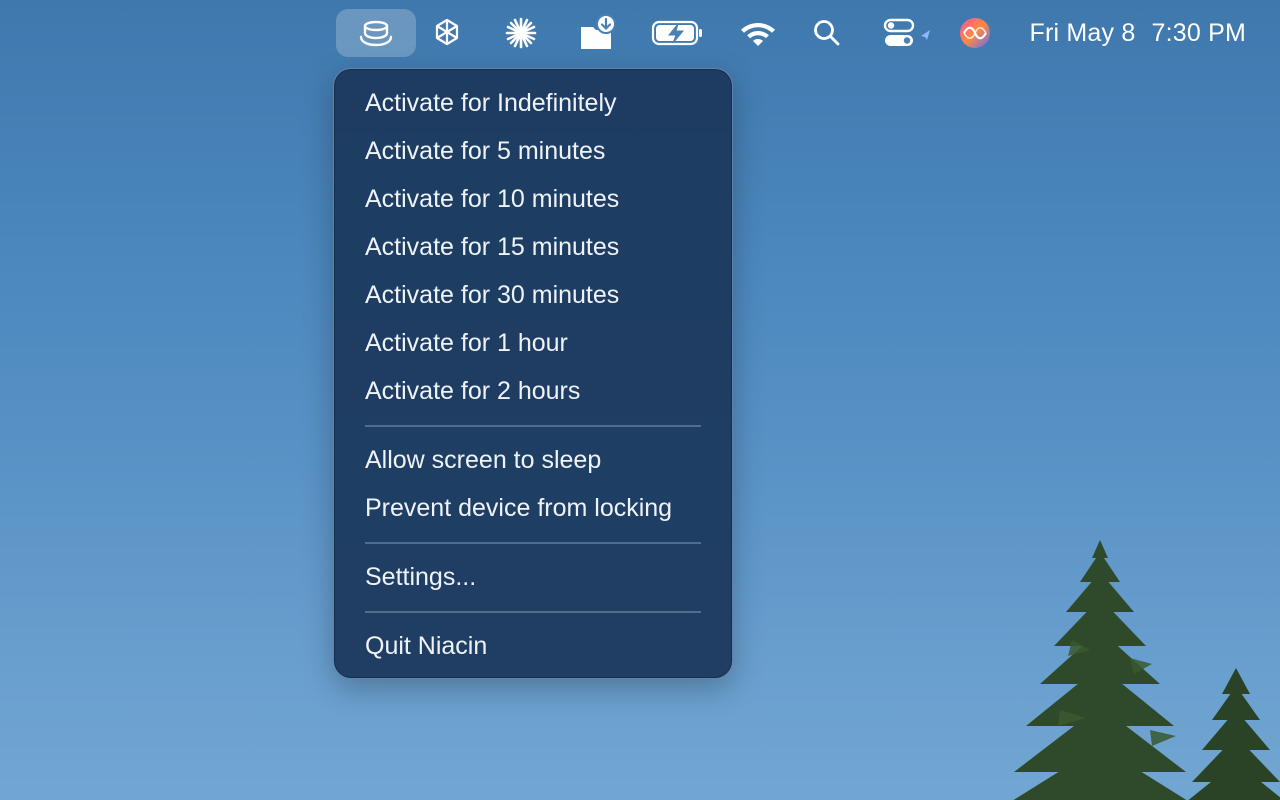  What do you see at coordinates (533, 199) in the screenshot?
I see `menu-item-activate-10-minutes: Activate for 10 minutes` at bounding box center [533, 199].